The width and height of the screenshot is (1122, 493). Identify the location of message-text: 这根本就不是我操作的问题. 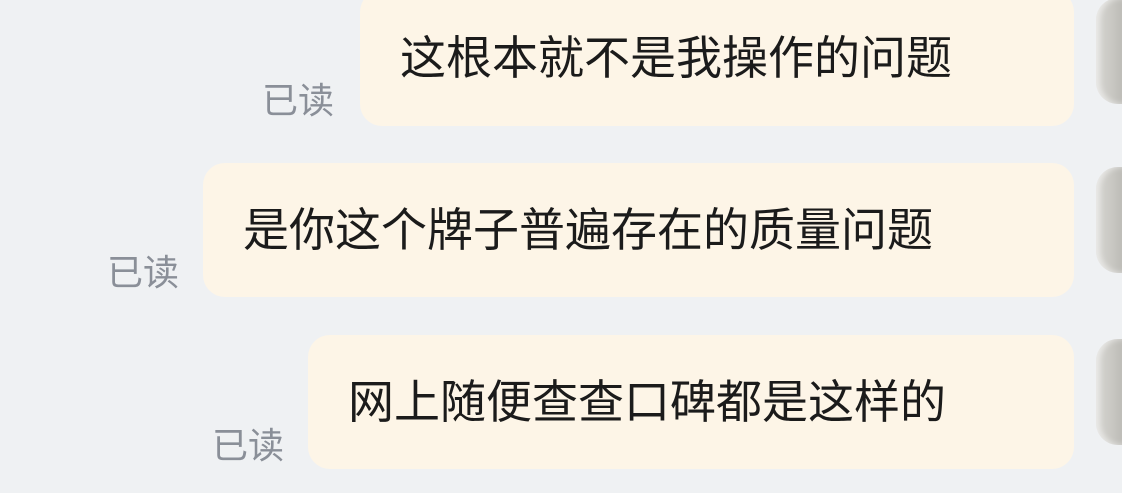
(676, 58).